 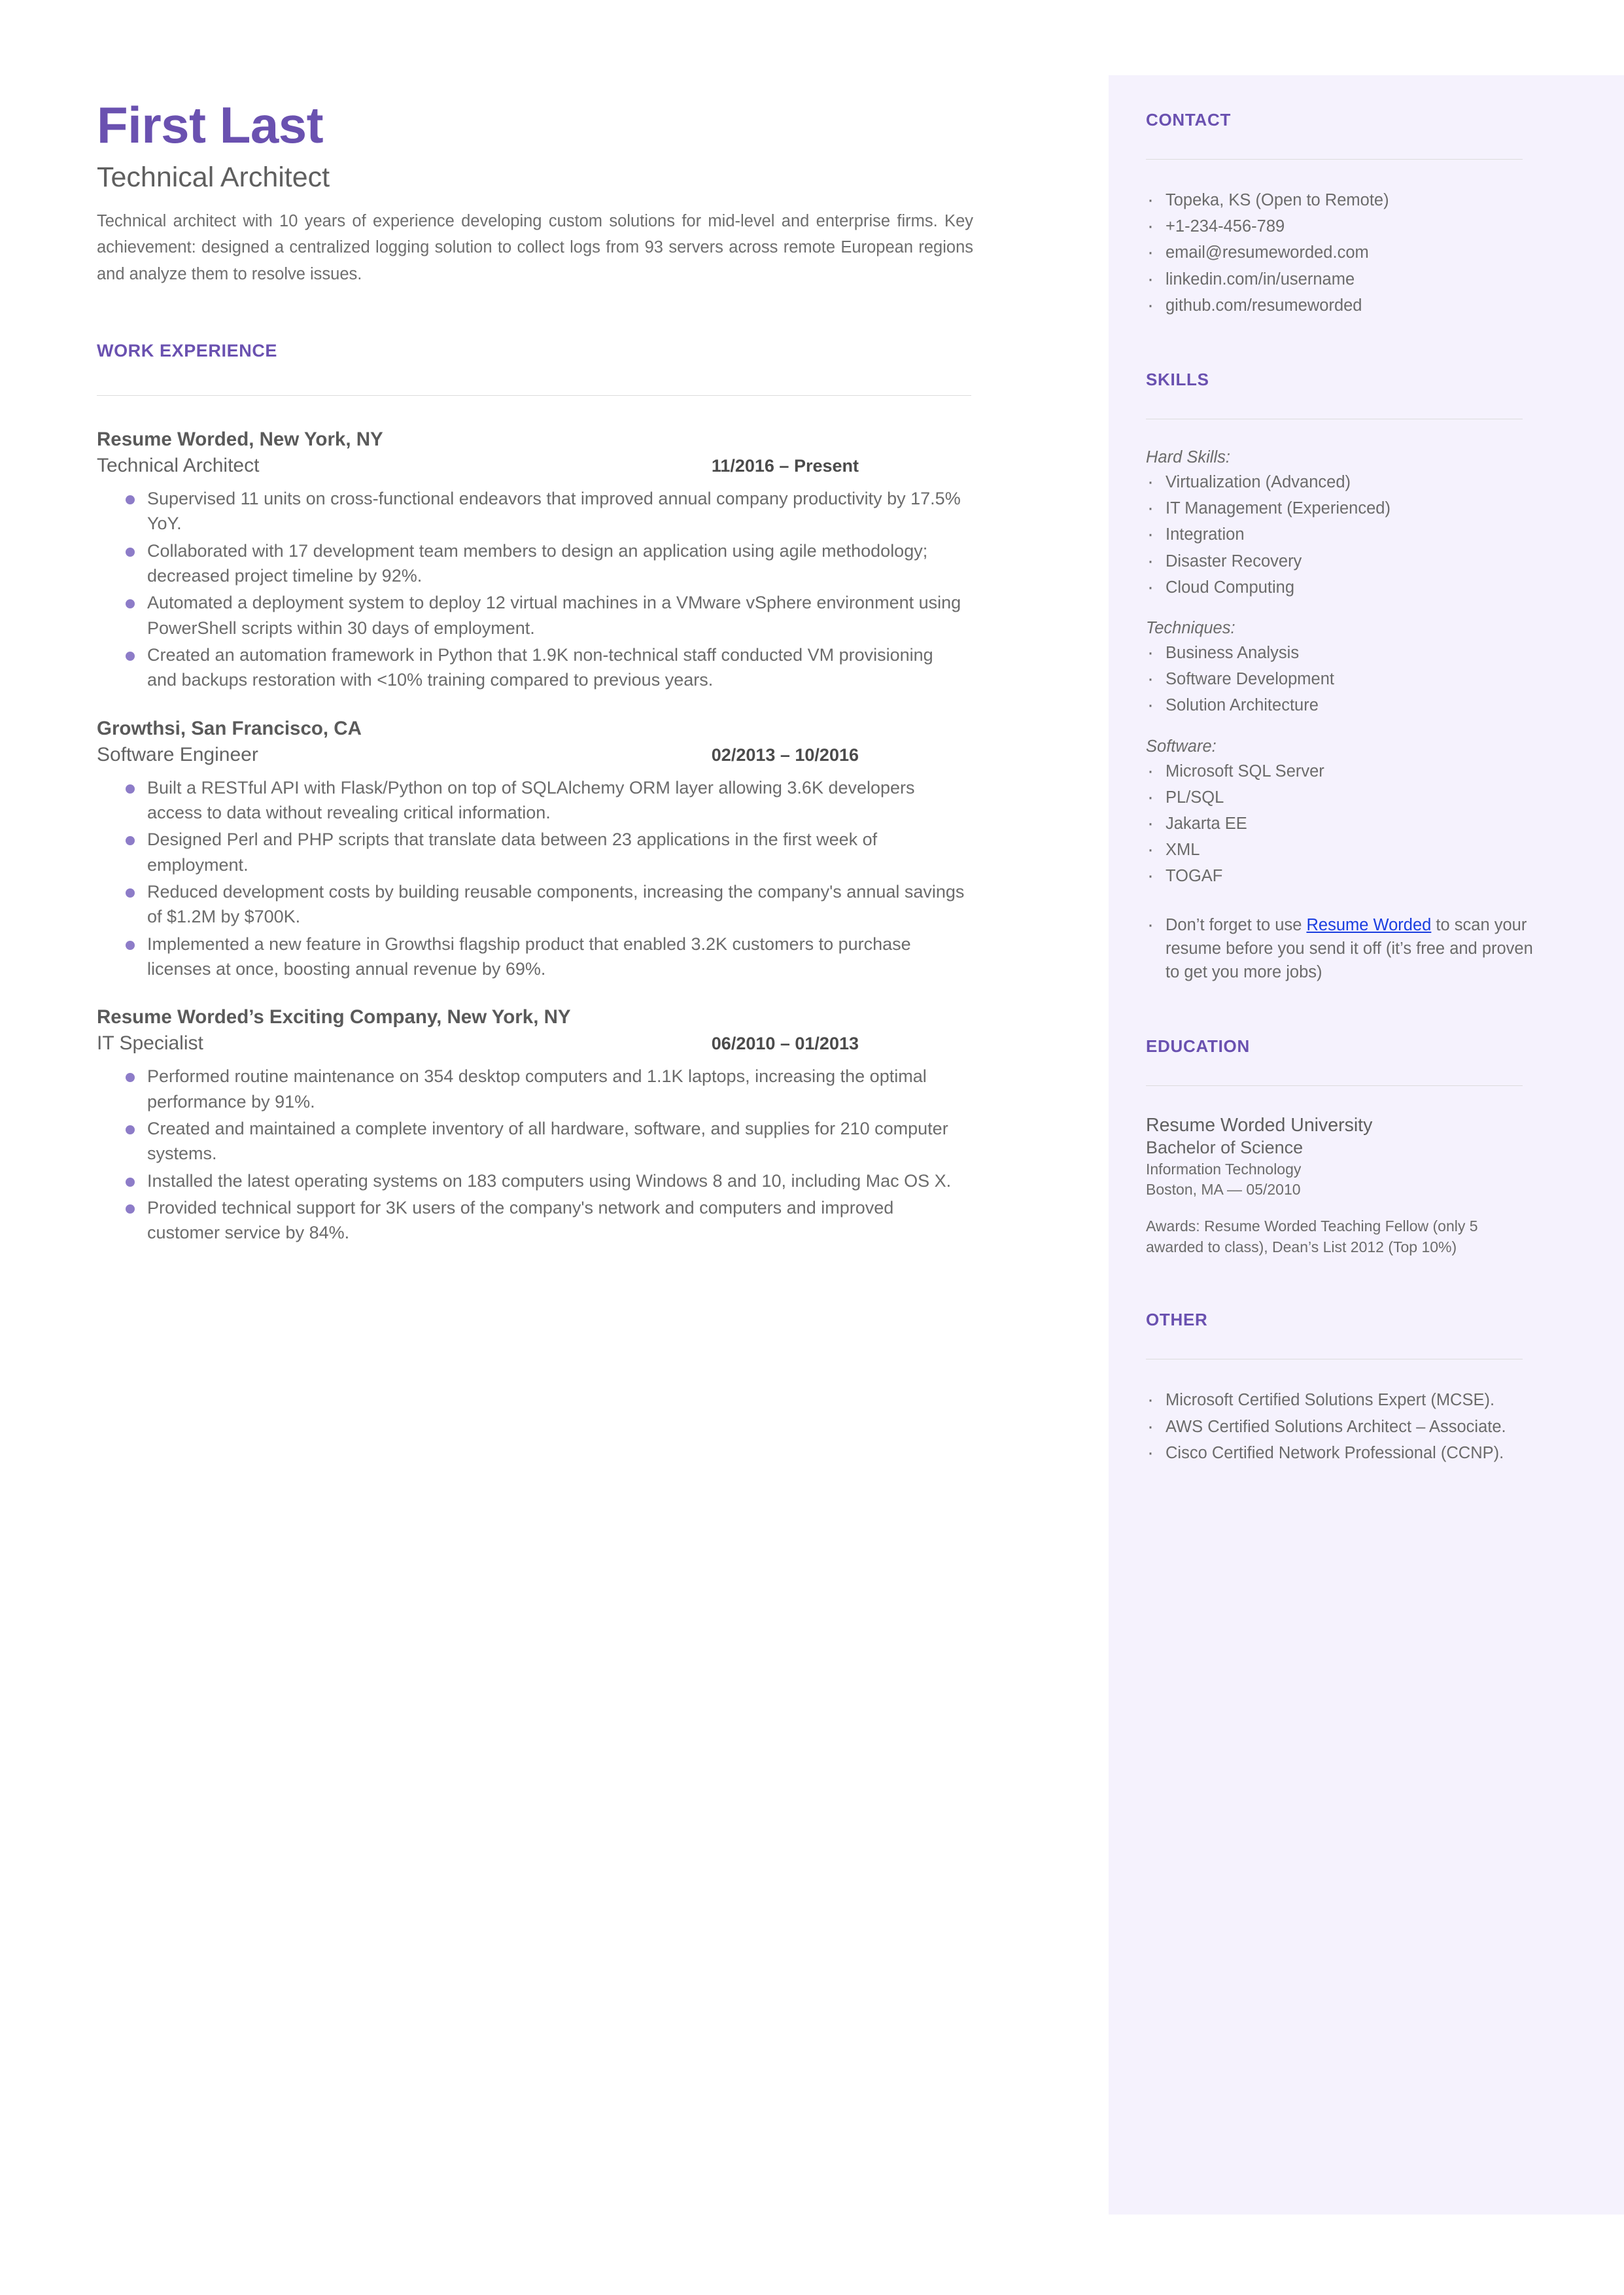 What do you see at coordinates (213, 177) in the screenshot?
I see `candidate-headline: Technical Architect` at bounding box center [213, 177].